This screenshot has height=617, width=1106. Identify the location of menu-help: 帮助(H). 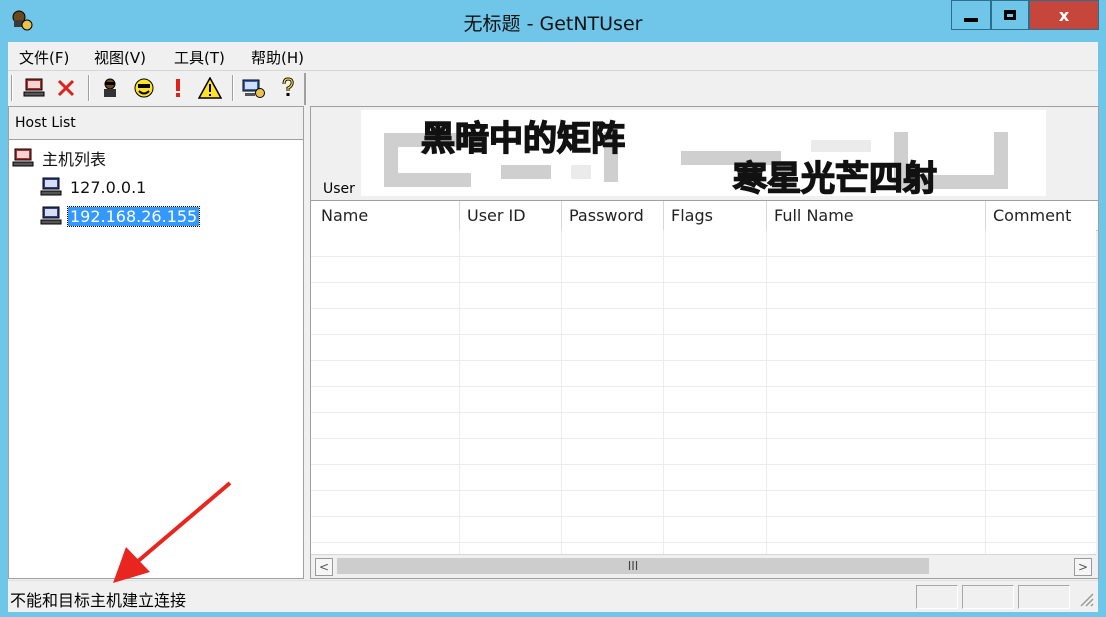
(277, 57).